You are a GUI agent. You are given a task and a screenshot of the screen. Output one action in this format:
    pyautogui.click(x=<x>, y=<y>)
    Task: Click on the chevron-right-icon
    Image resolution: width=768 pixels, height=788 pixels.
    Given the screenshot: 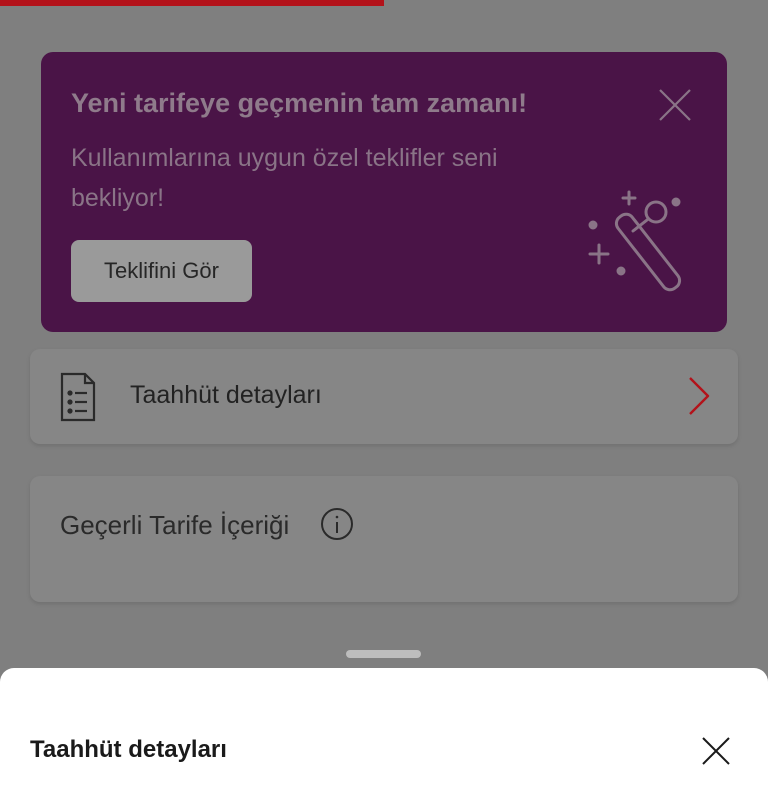 What is the action you would take?
    pyautogui.click(x=699, y=396)
    